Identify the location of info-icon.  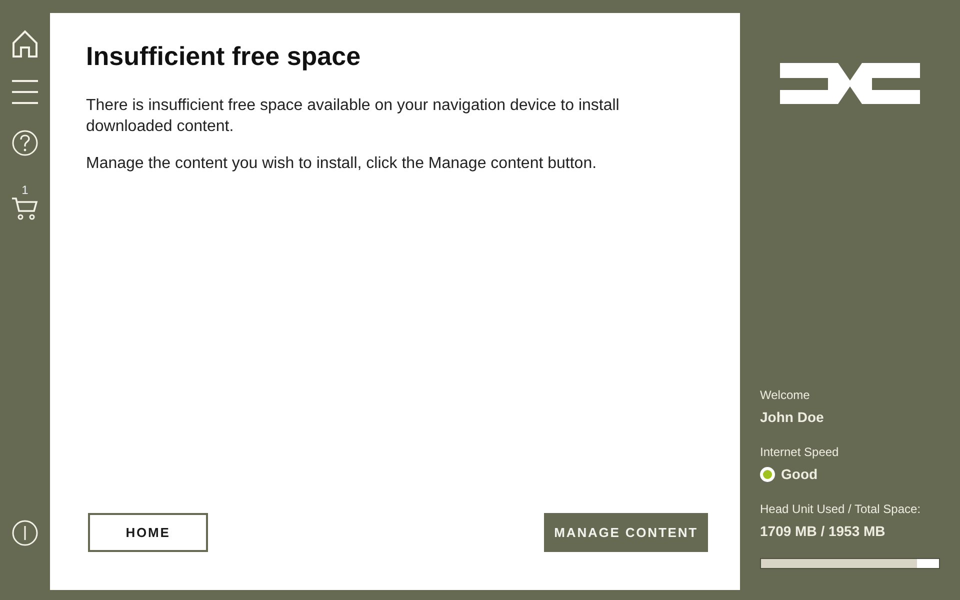
(25, 533).